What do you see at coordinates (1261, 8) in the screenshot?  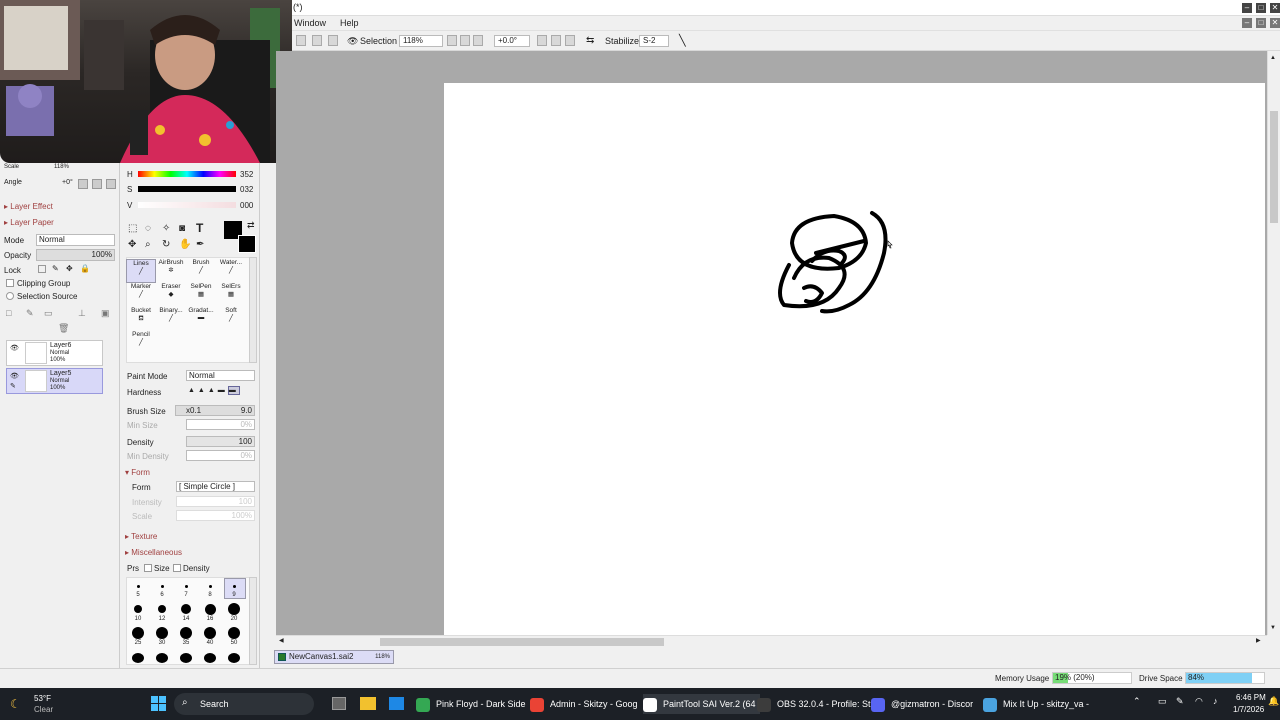 I see `maximize-button: □` at bounding box center [1261, 8].